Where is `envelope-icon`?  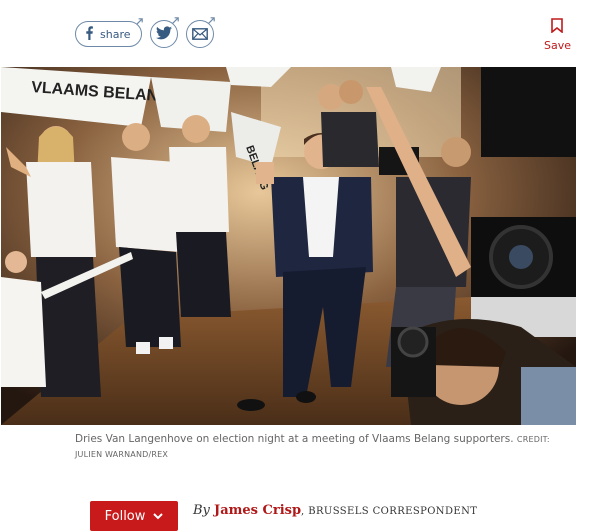
envelope-icon is located at coordinates (199, 34).